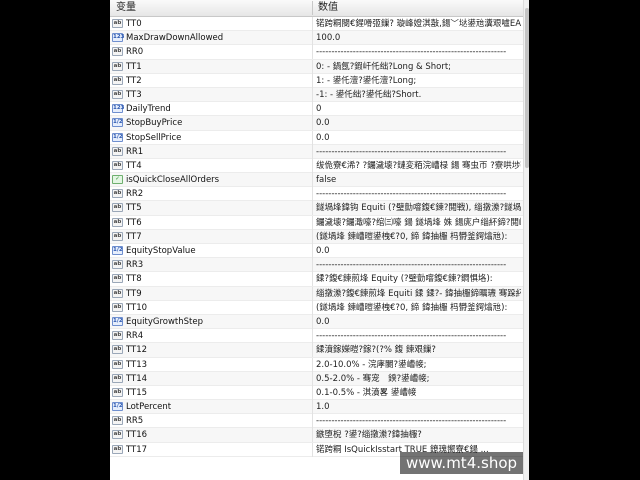 This screenshot has width=640, height=480. I want to click on parameter-name: TT5, so click(134, 208).